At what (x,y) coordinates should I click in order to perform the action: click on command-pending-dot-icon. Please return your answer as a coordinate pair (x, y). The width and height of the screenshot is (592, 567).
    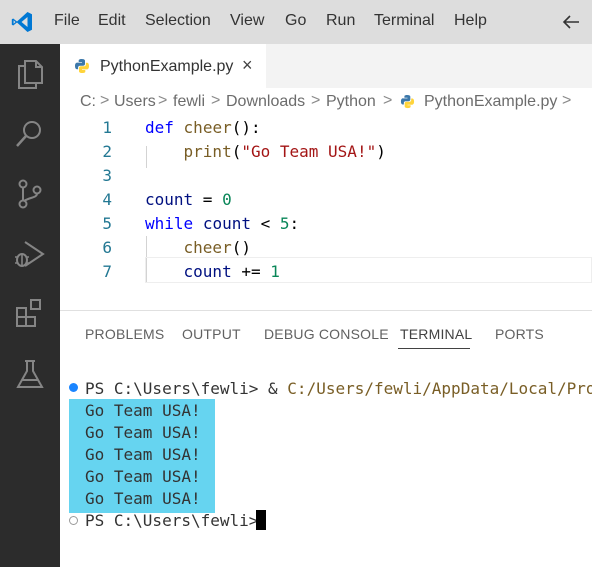
    Looking at the image, I should click on (73, 520).